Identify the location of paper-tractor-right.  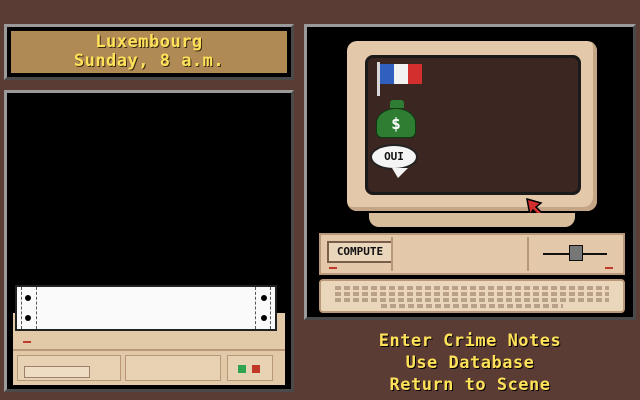
(263, 308).